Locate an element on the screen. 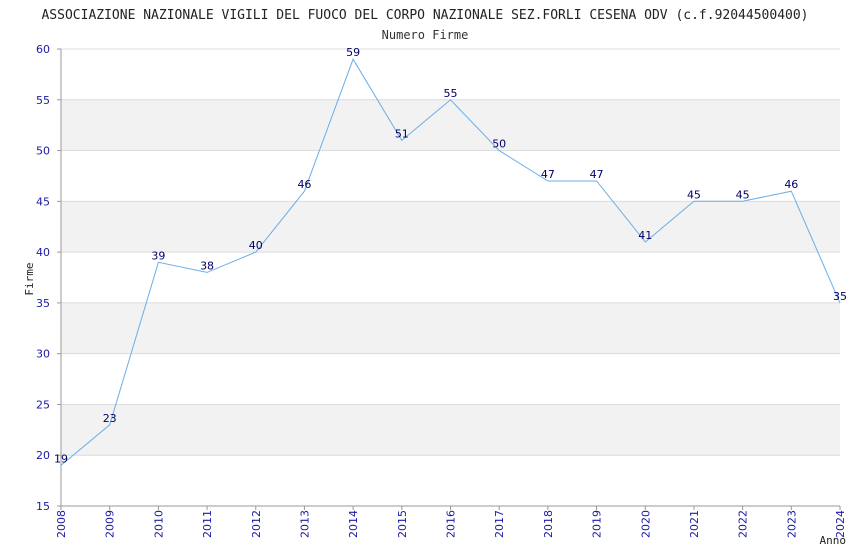  data-label: 40 is located at coordinates (256, 245).